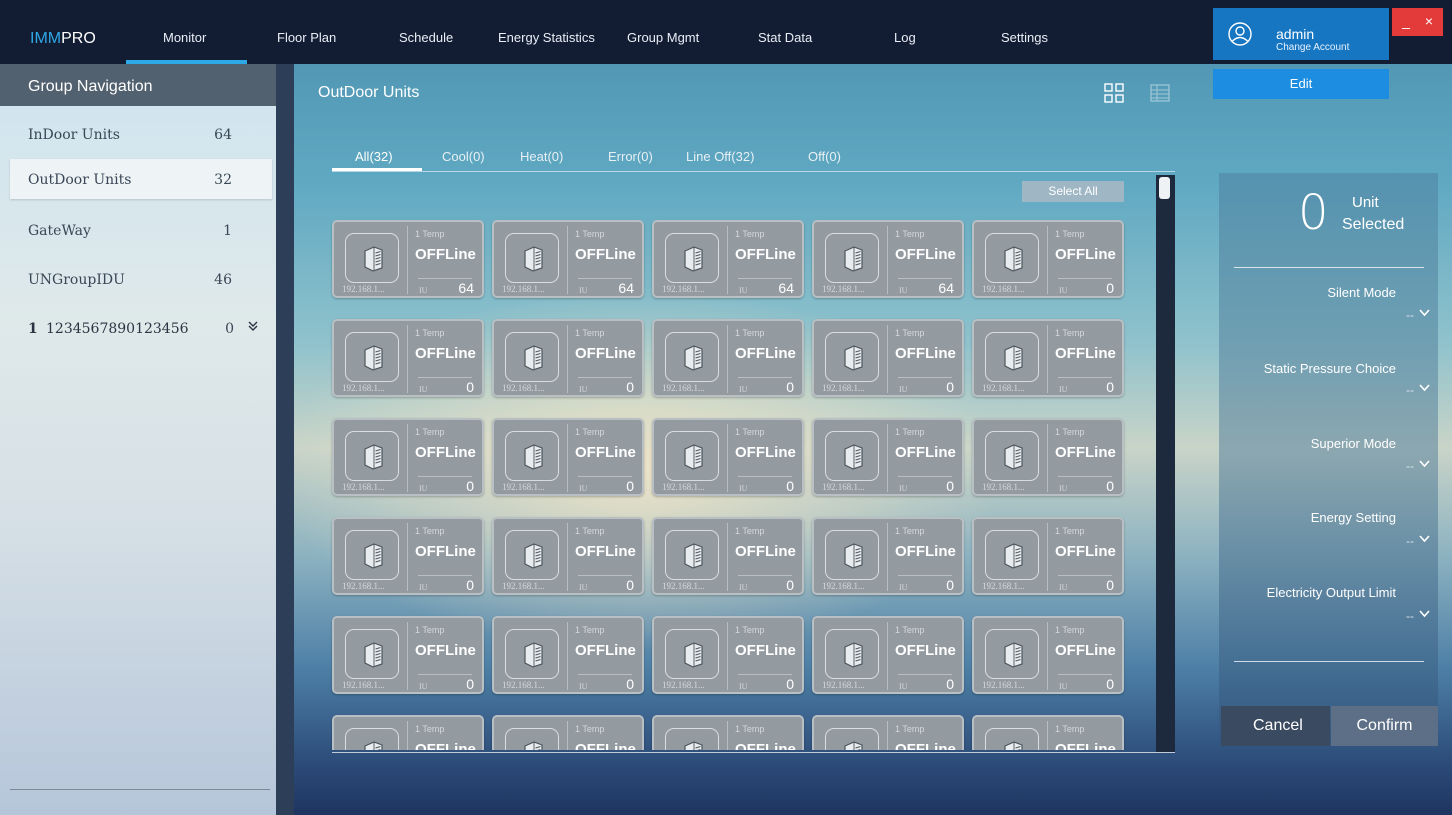  What do you see at coordinates (1410, 541) in the screenshot?
I see `energy-setting-value: --` at bounding box center [1410, 541].